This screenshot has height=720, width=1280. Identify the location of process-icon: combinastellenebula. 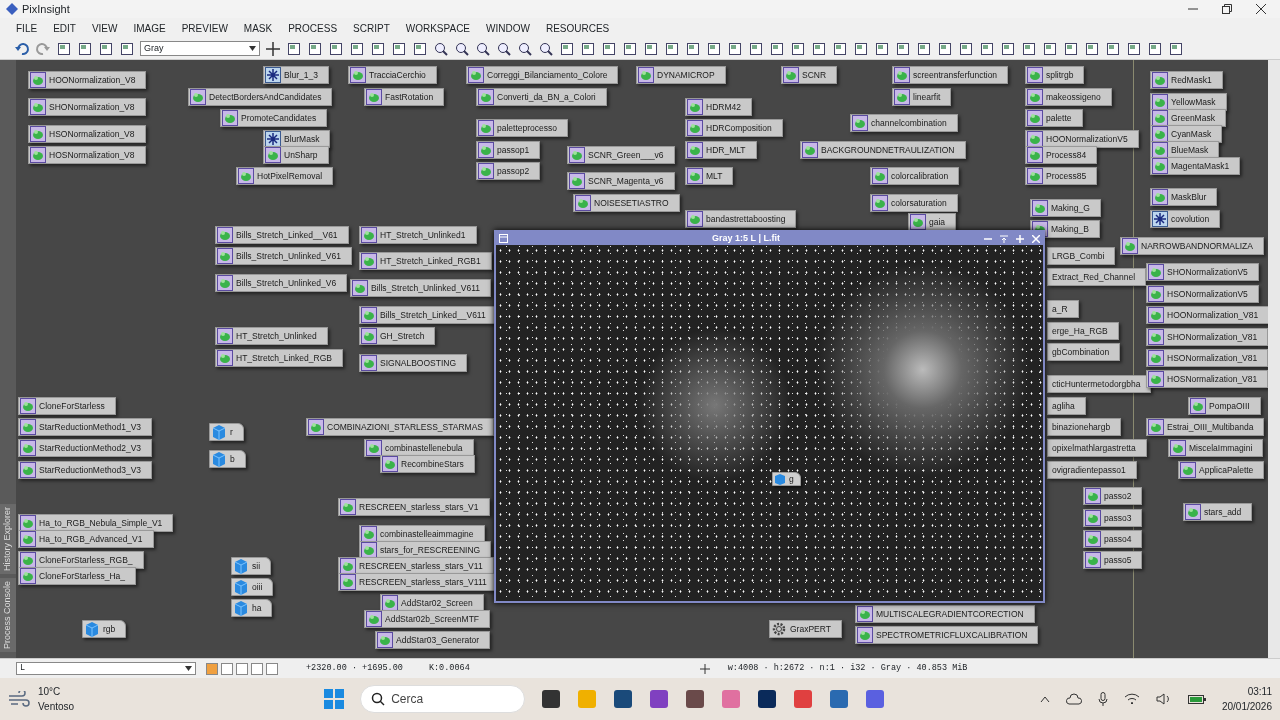
(419, 448).